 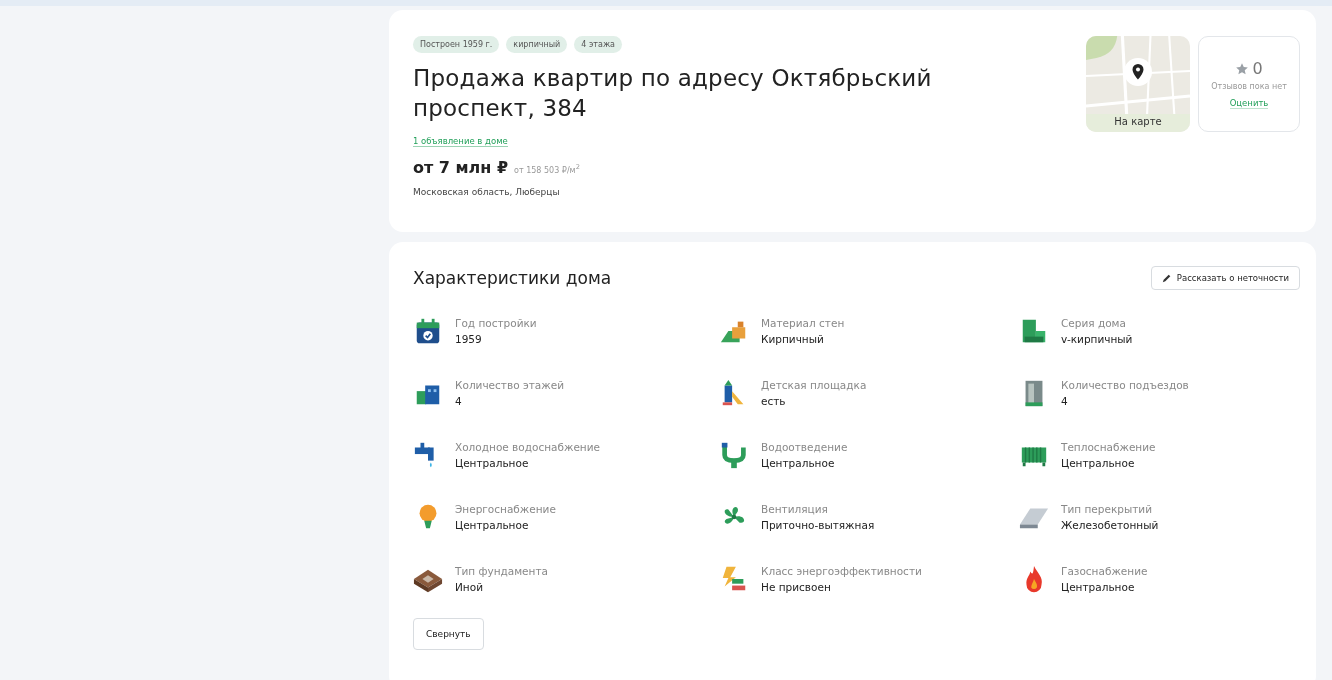 What do you see at coordinates (1166, 278) in the screenshot?
I see `pencil-icon` at bounding box center [1166, 278].